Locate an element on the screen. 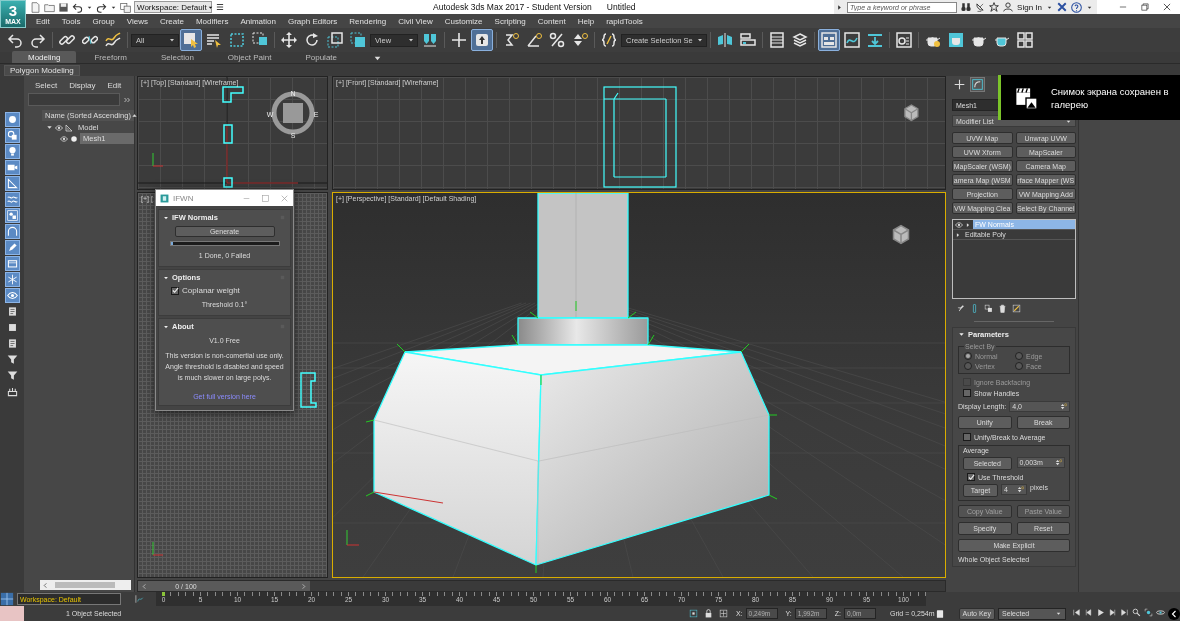  zoom-icon is located at coordinates (1136, 612).